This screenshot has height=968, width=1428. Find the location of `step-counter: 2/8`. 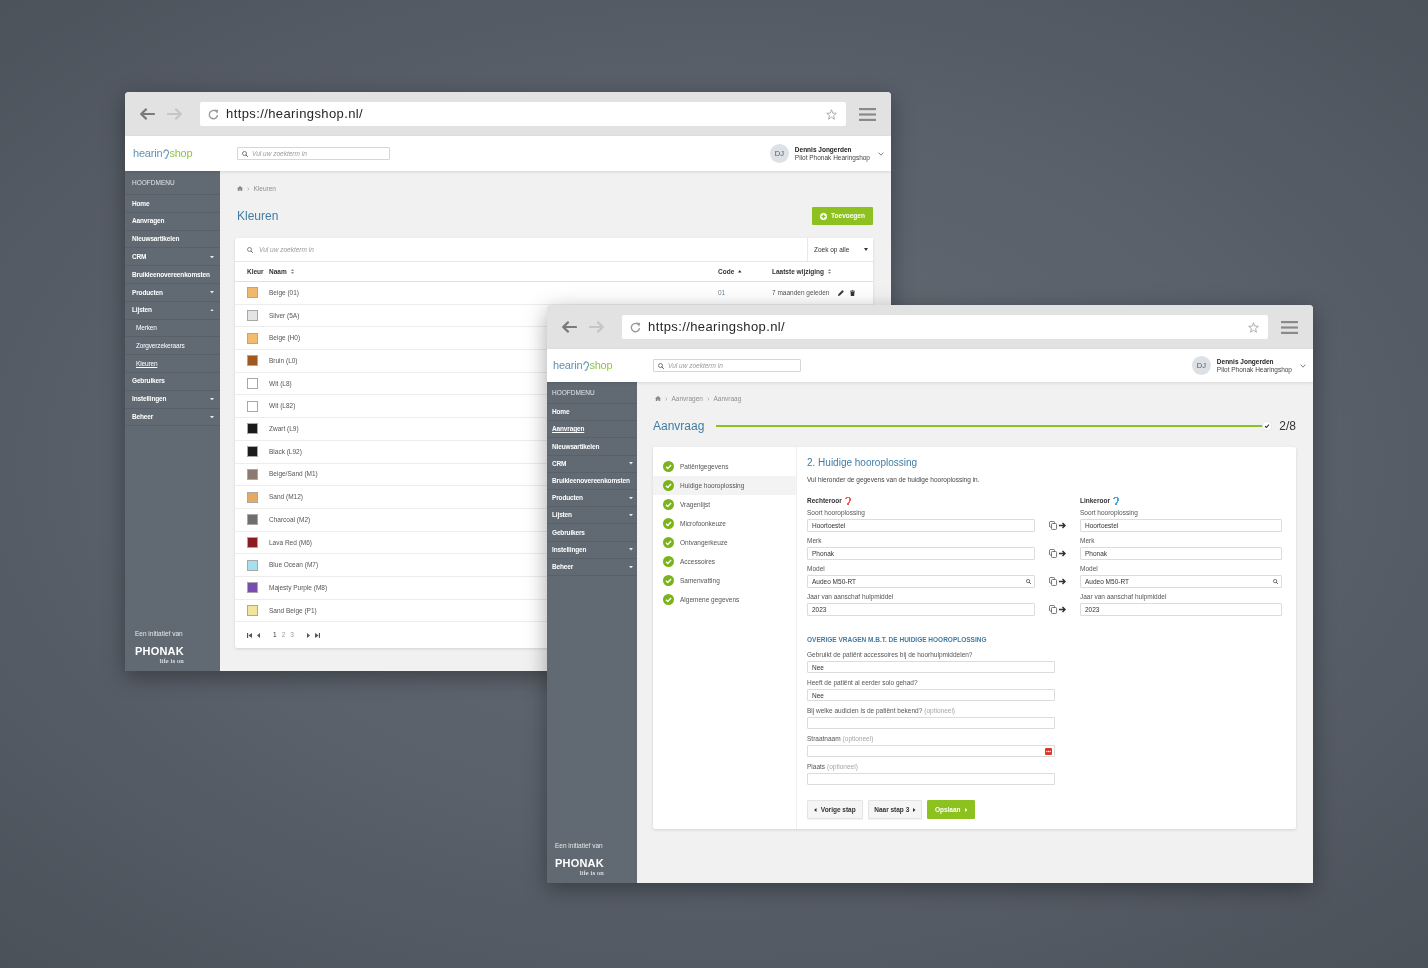

step-counter: 2/8 is located at coordinates (1287, 426).